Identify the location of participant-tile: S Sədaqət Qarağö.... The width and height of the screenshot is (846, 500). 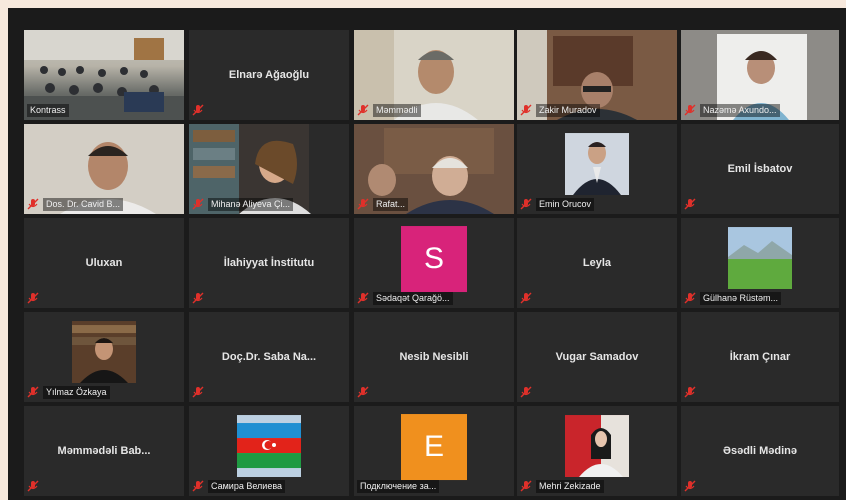
(434, 263).